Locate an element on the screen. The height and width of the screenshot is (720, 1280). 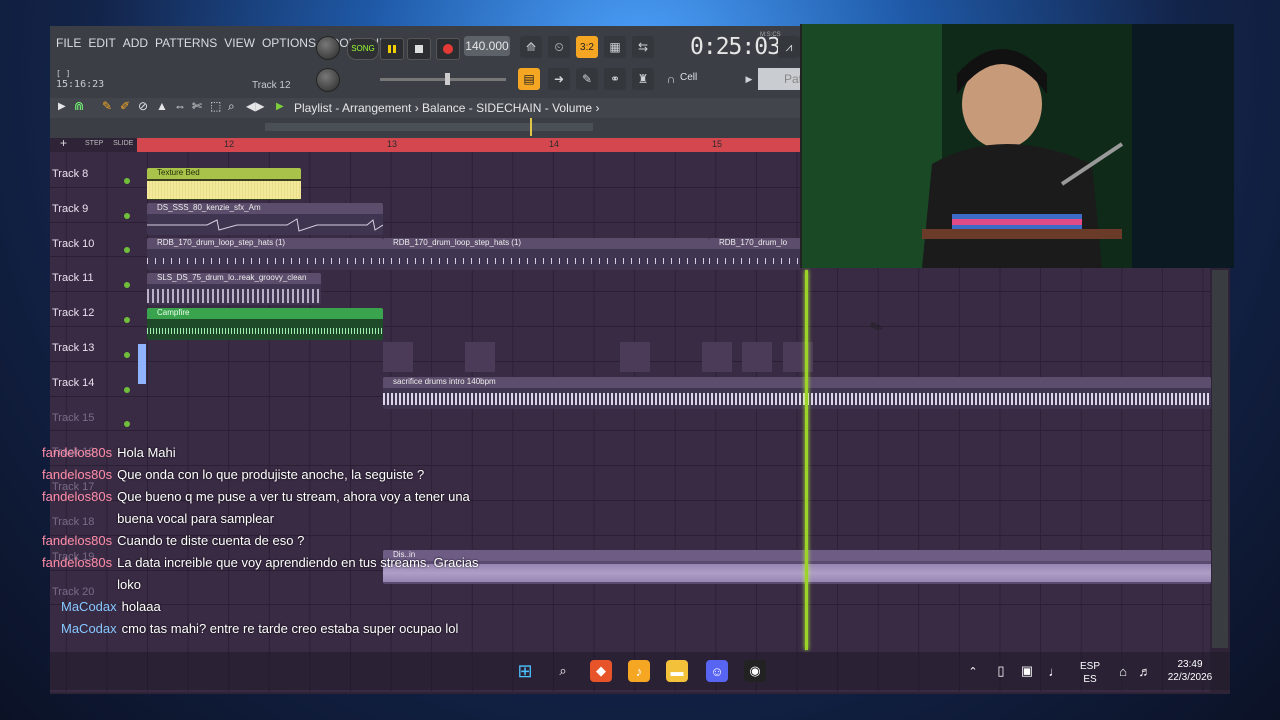
track-name: Track 9 is located at coordinates (70, 209).